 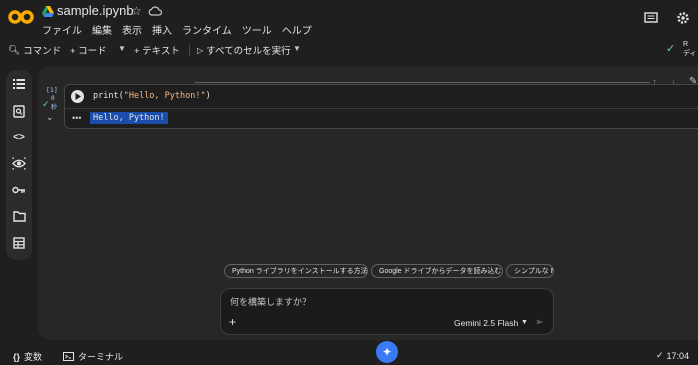 What do you see at coordinates (208, 96) in the screenshot?
I see `code-close: )` at bounding box center [208, 96].